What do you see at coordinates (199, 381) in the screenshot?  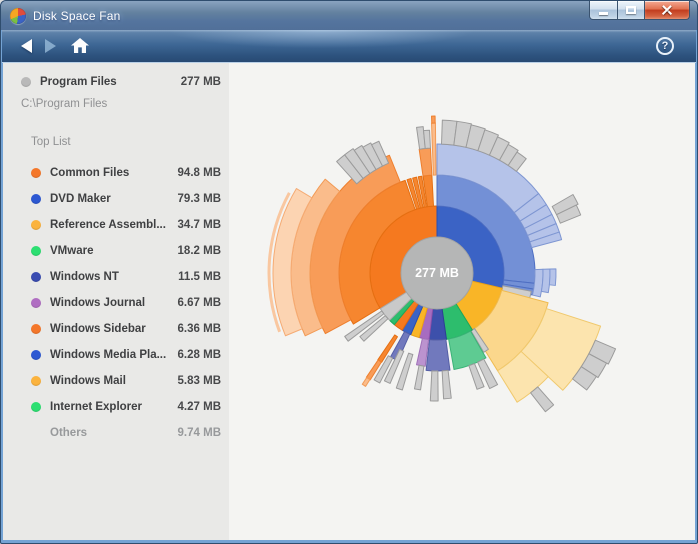 I see `item-size: 5.83 MB` at bounding box center [199, 381].